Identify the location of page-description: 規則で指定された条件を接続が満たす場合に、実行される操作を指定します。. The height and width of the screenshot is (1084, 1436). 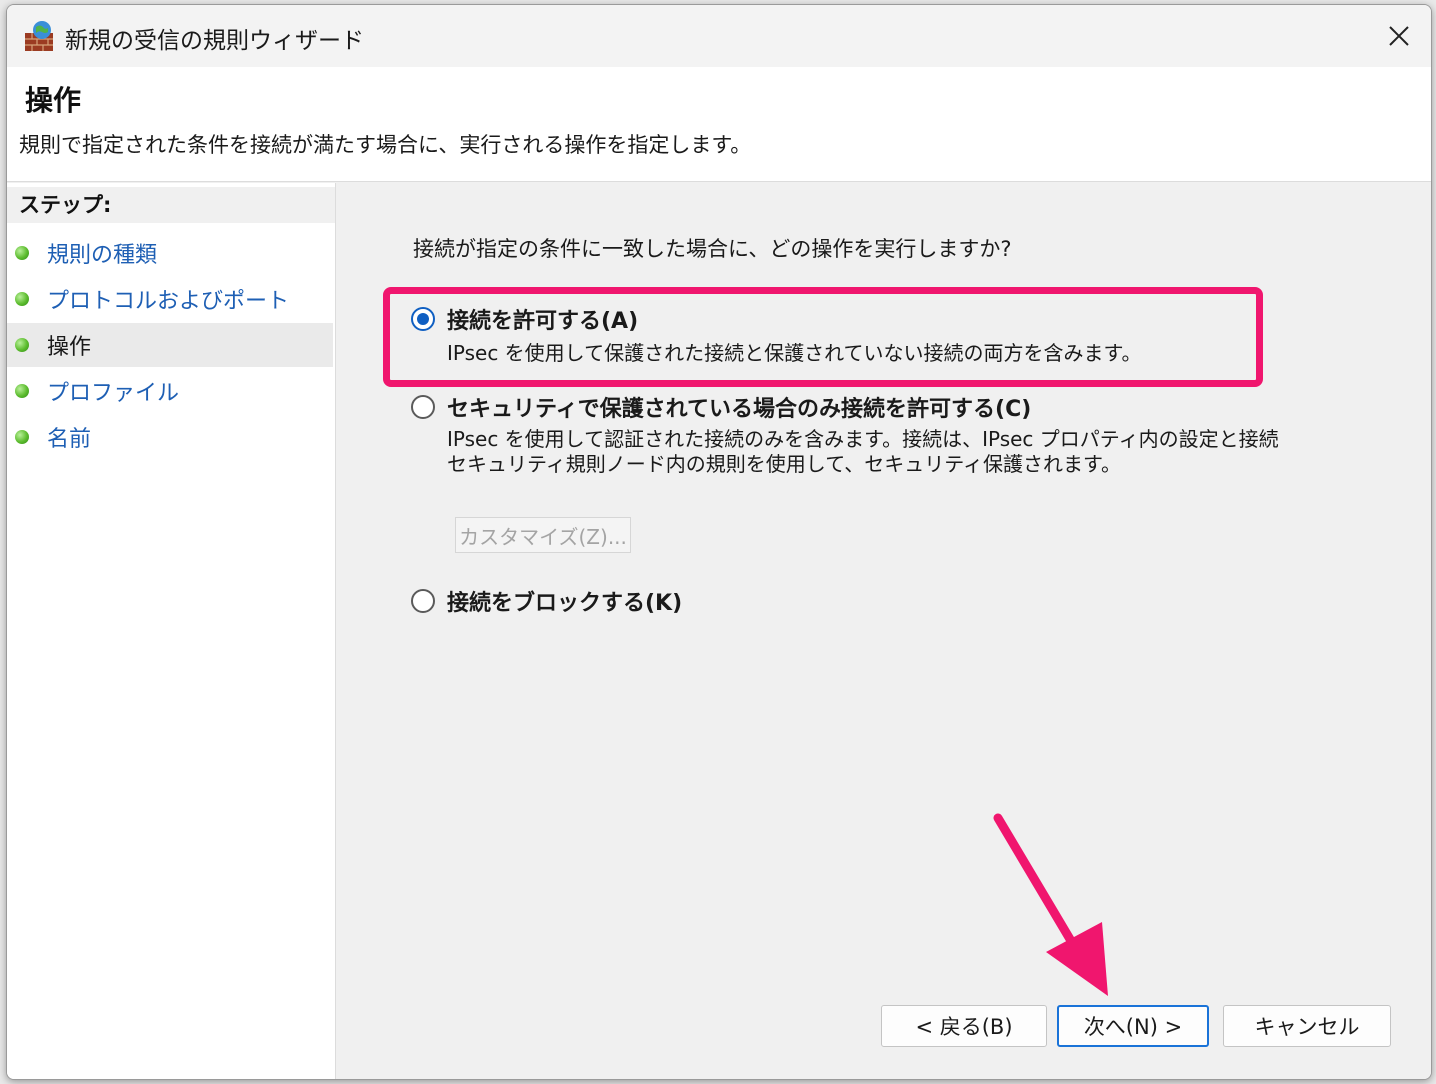
(385, 145).